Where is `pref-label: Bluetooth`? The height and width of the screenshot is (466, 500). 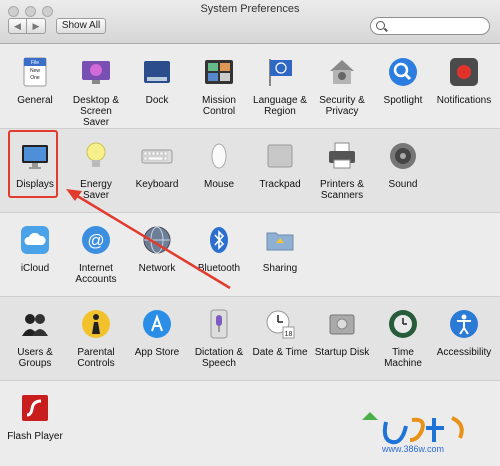 pref-label: Bluetooth is located at coordinates (219, 268).